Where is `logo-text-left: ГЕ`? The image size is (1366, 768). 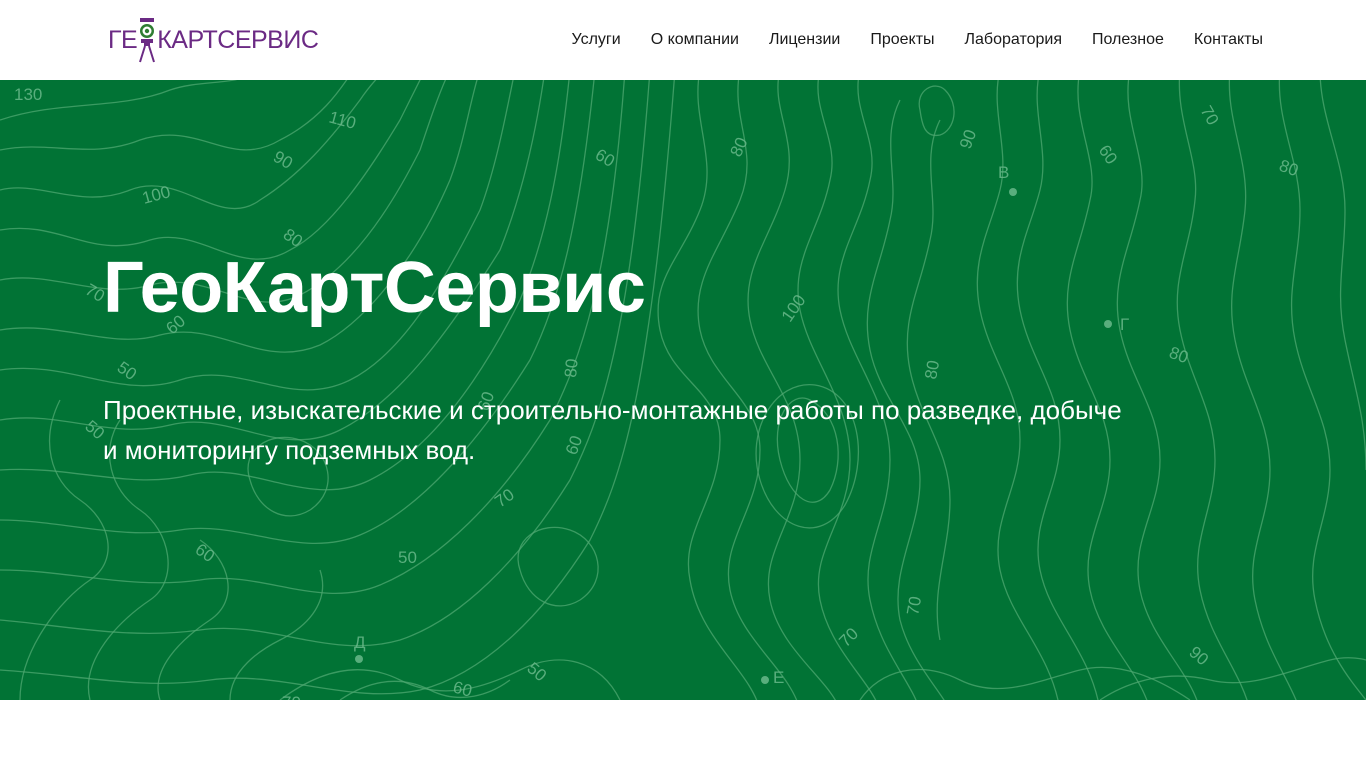 logo-text-left: ГЕ is located at coordinates (123, 40).